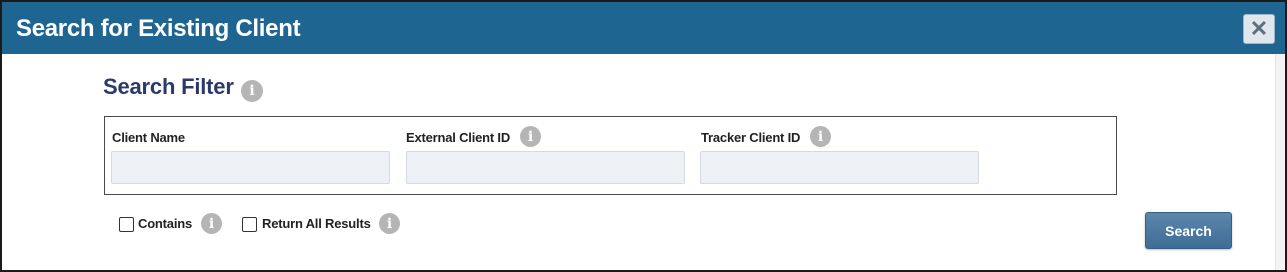 The width and height of the screenshot is (1287, 272). I want to click on external-client-id-label: External Client ID, so click(458, 137).